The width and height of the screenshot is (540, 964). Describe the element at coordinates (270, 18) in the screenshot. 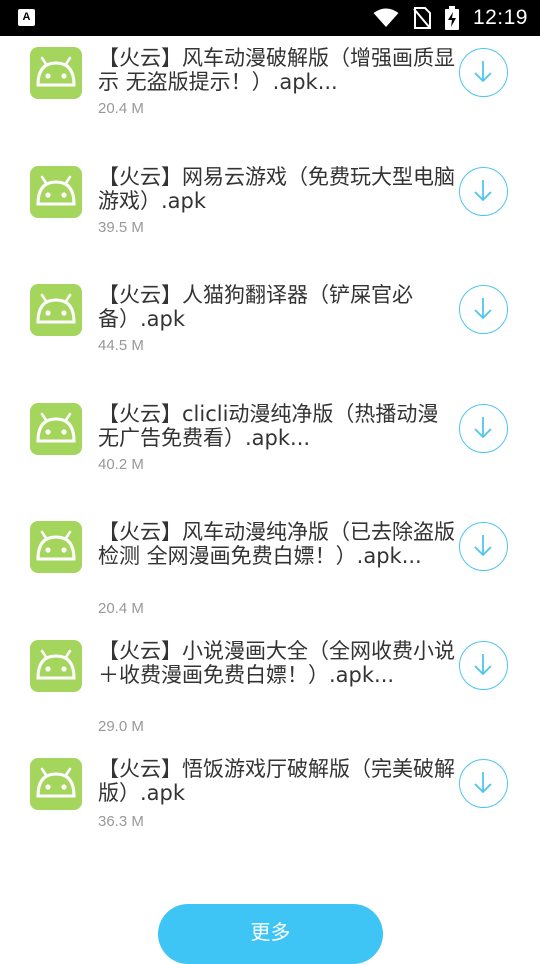

I see `status-bar: A 12:19` at that location.